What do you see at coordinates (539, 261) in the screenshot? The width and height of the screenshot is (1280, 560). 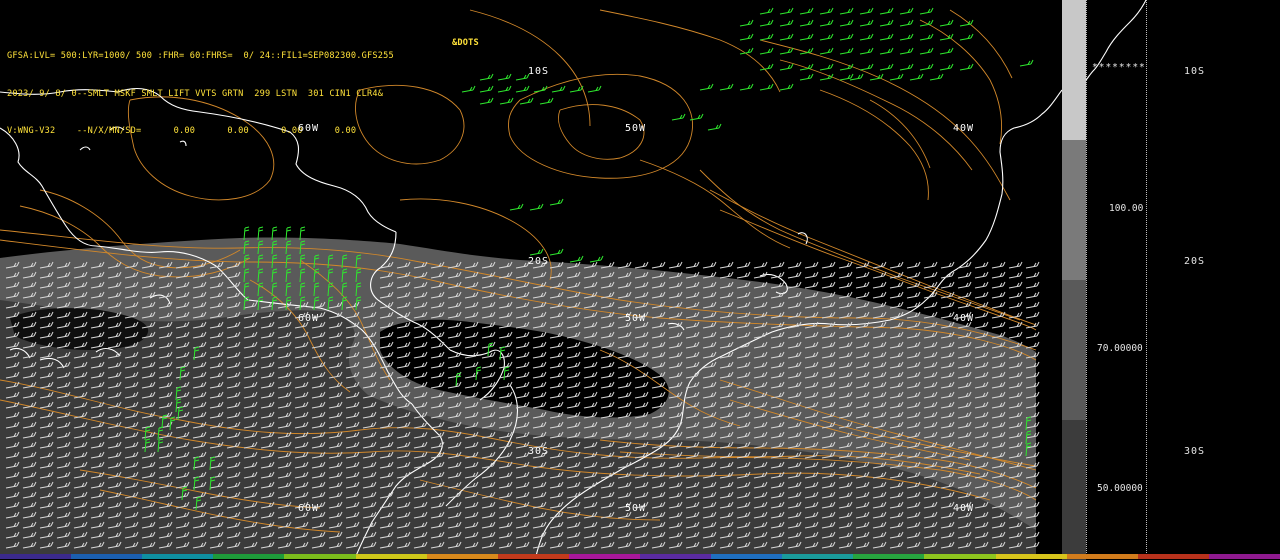 I see `lat-label-20s: 20S` at bounding box center [539, 261].